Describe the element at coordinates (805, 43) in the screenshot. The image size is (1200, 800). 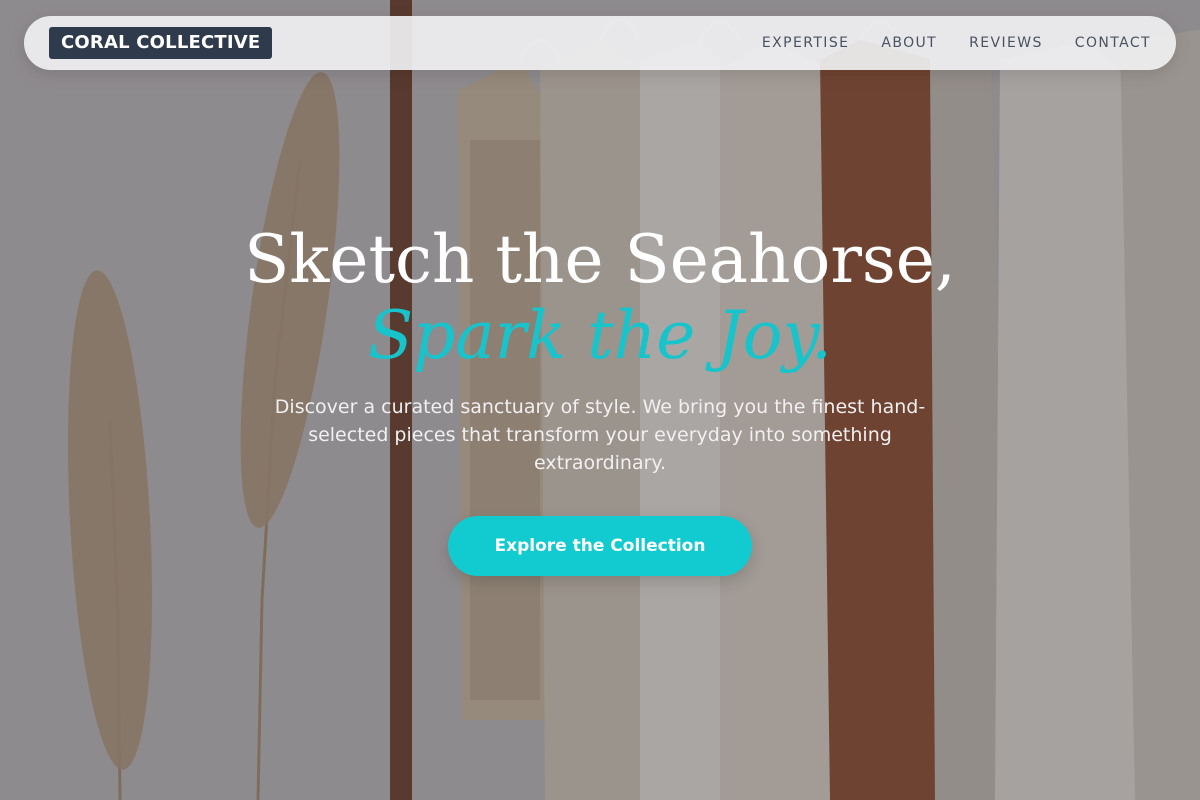
I see `nav-link-expertise: EXPERTISE` at that location.